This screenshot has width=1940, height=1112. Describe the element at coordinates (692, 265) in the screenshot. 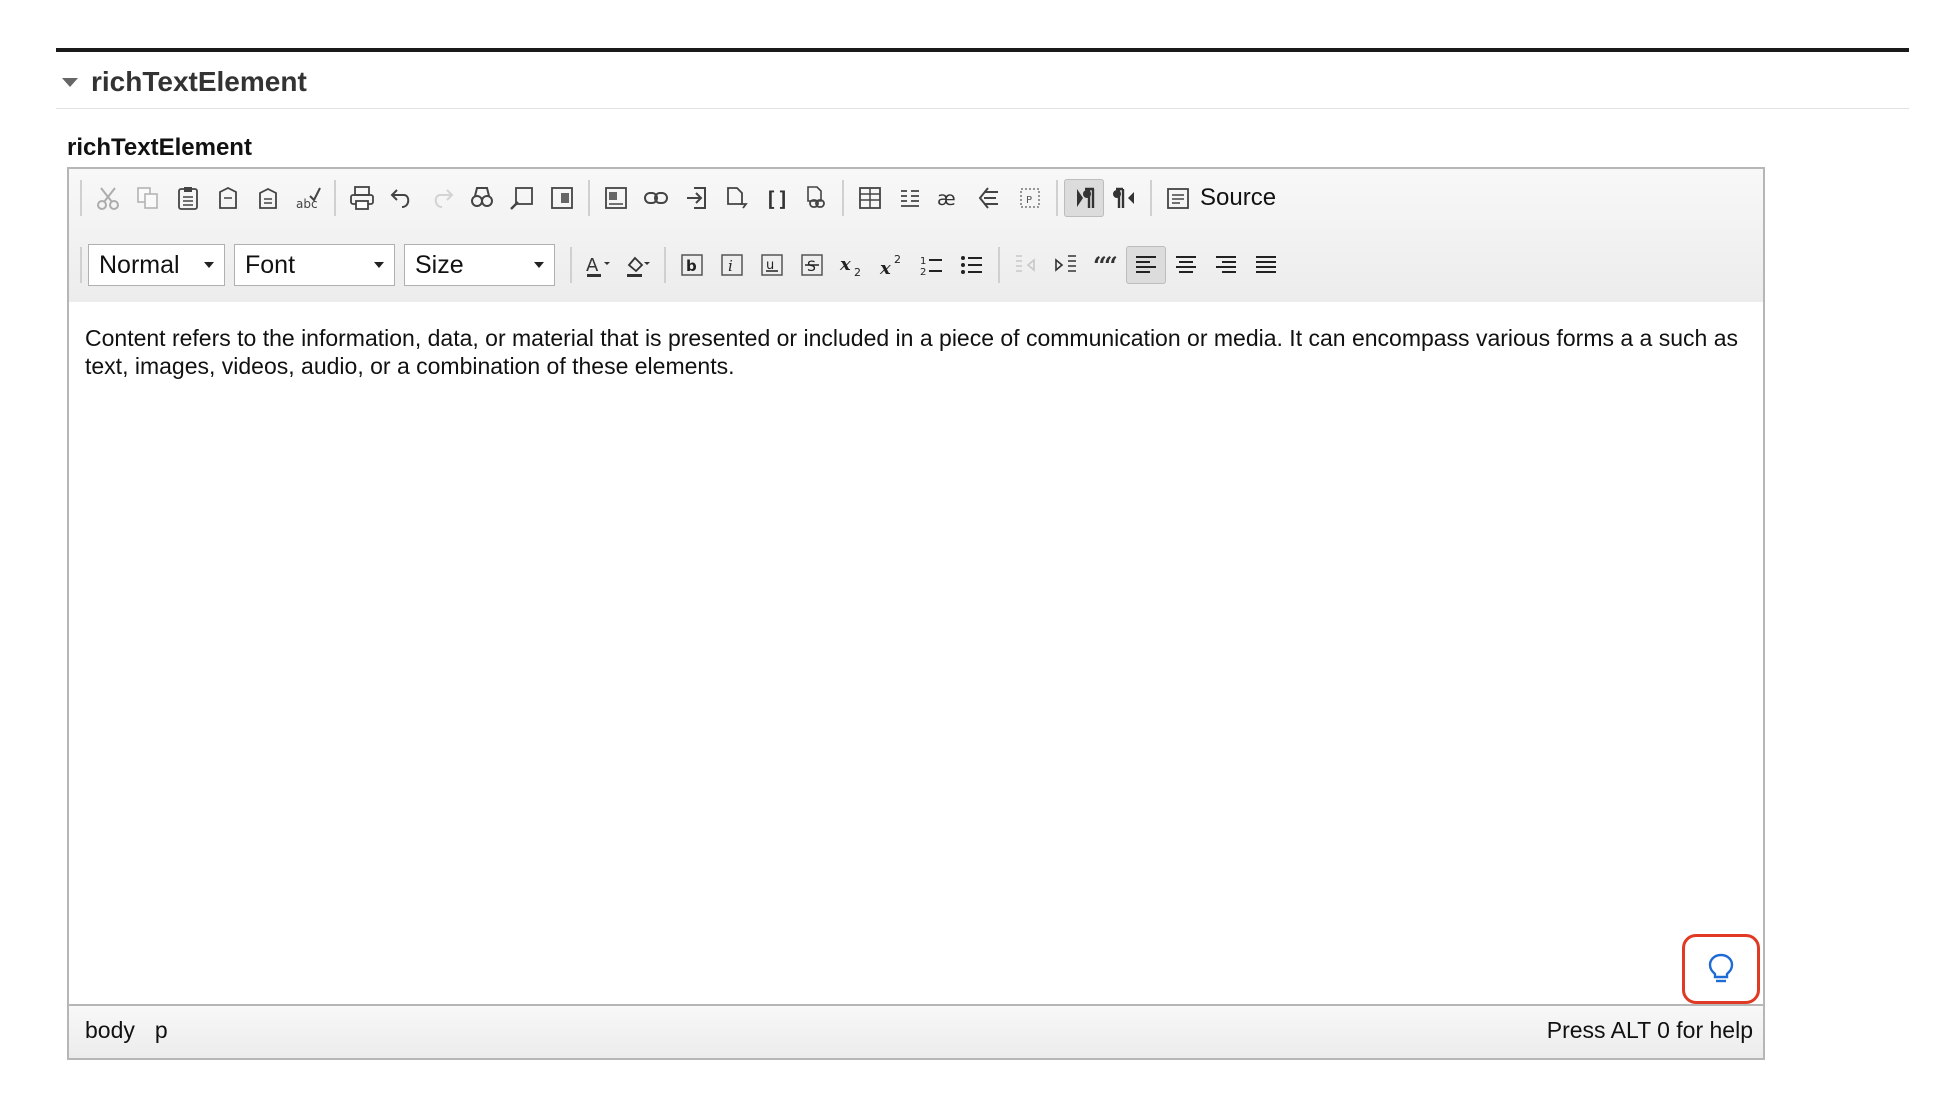

I see `bold-button: b` at that location.